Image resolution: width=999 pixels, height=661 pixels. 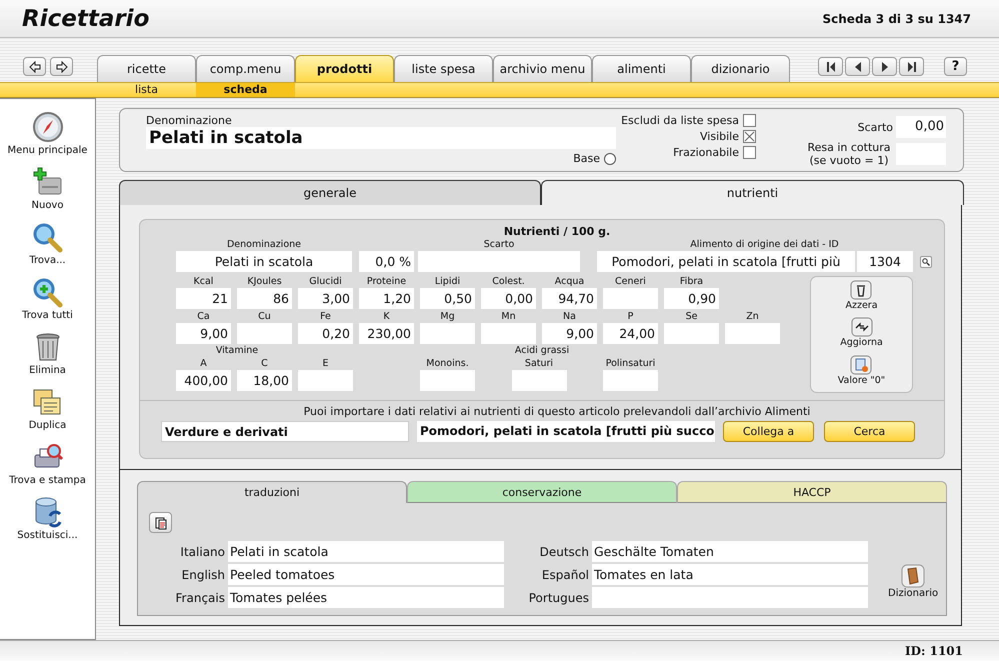 I want to click on left-triangle-icon, so click(x=857, y=66).